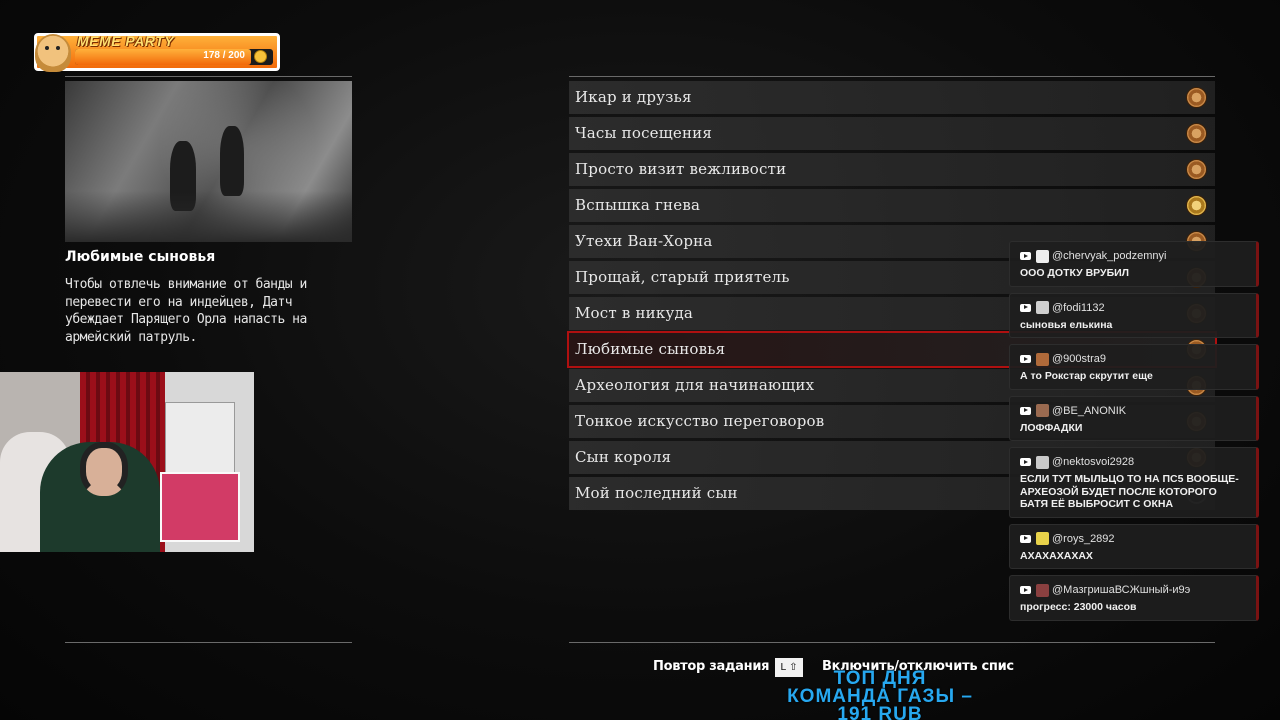 The width and height of the screenshot is (1280, 720). Describe the element at coordinates (1066, 324) in the screenshot. I see `chat-text: сыновья елькина` at that location.